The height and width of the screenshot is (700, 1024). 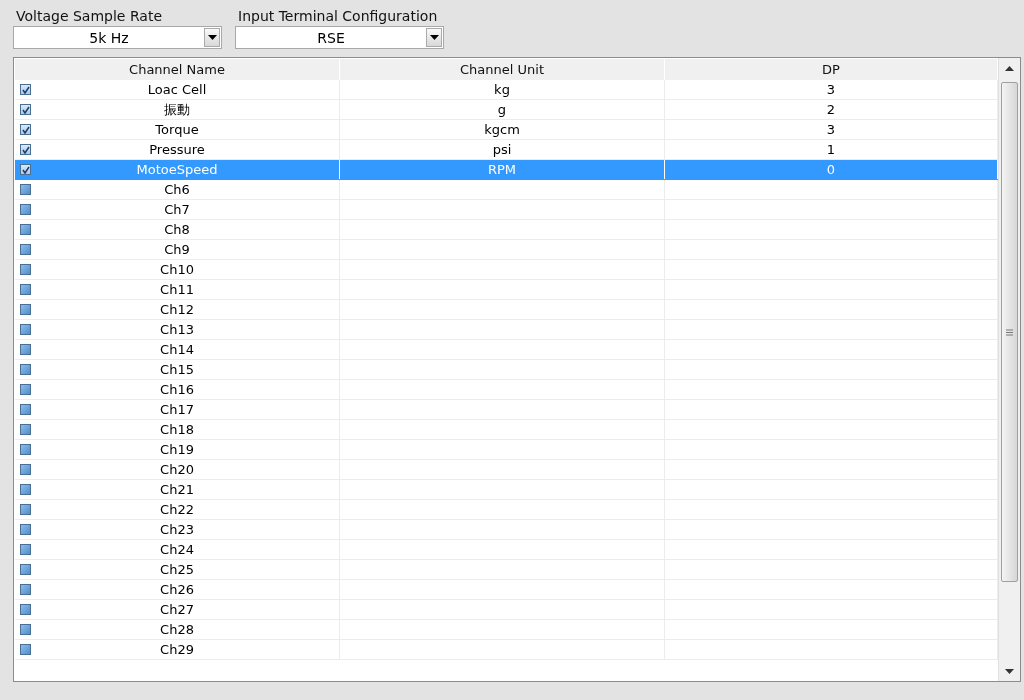 What do you see at coordinates (177, 229) in the screenshot?
I see `table-cell: Ch8` at bounding box center [177, 229].